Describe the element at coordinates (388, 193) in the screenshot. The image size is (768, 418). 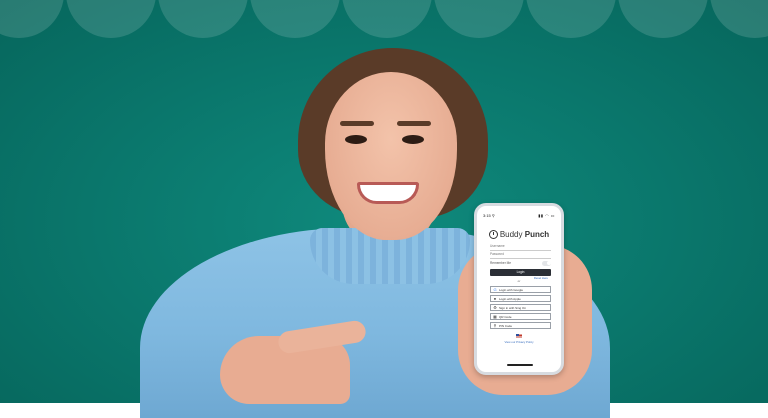
I see `smile` at that location.